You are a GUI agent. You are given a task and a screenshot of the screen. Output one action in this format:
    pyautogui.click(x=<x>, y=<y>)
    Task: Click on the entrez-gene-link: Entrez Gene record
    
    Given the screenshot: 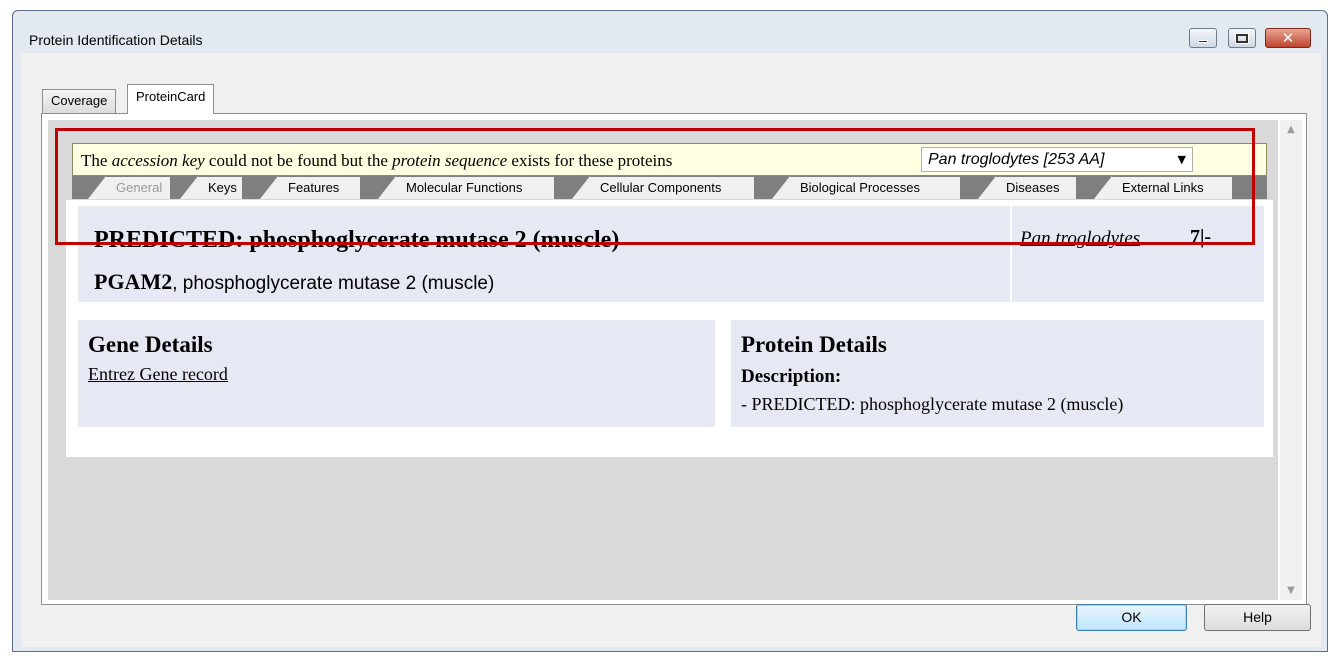 What is the action you would take?
    pyautogui.click(x=158, y=374)
    